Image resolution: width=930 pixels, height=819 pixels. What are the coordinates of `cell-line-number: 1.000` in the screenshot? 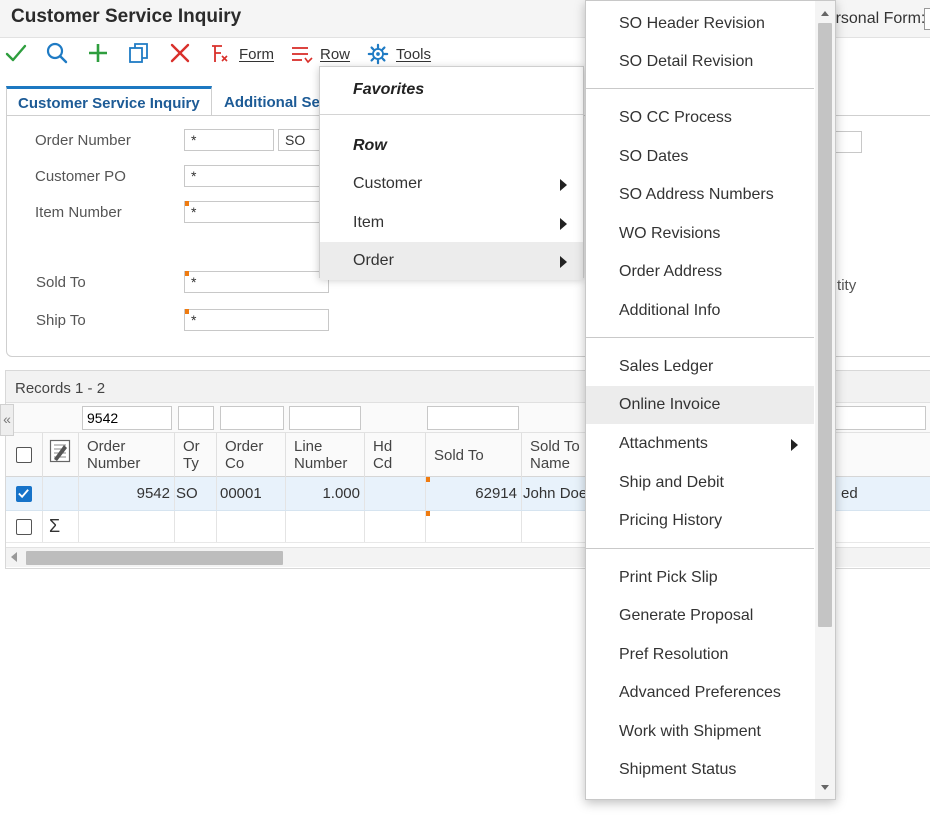 It's located at (341, 493).